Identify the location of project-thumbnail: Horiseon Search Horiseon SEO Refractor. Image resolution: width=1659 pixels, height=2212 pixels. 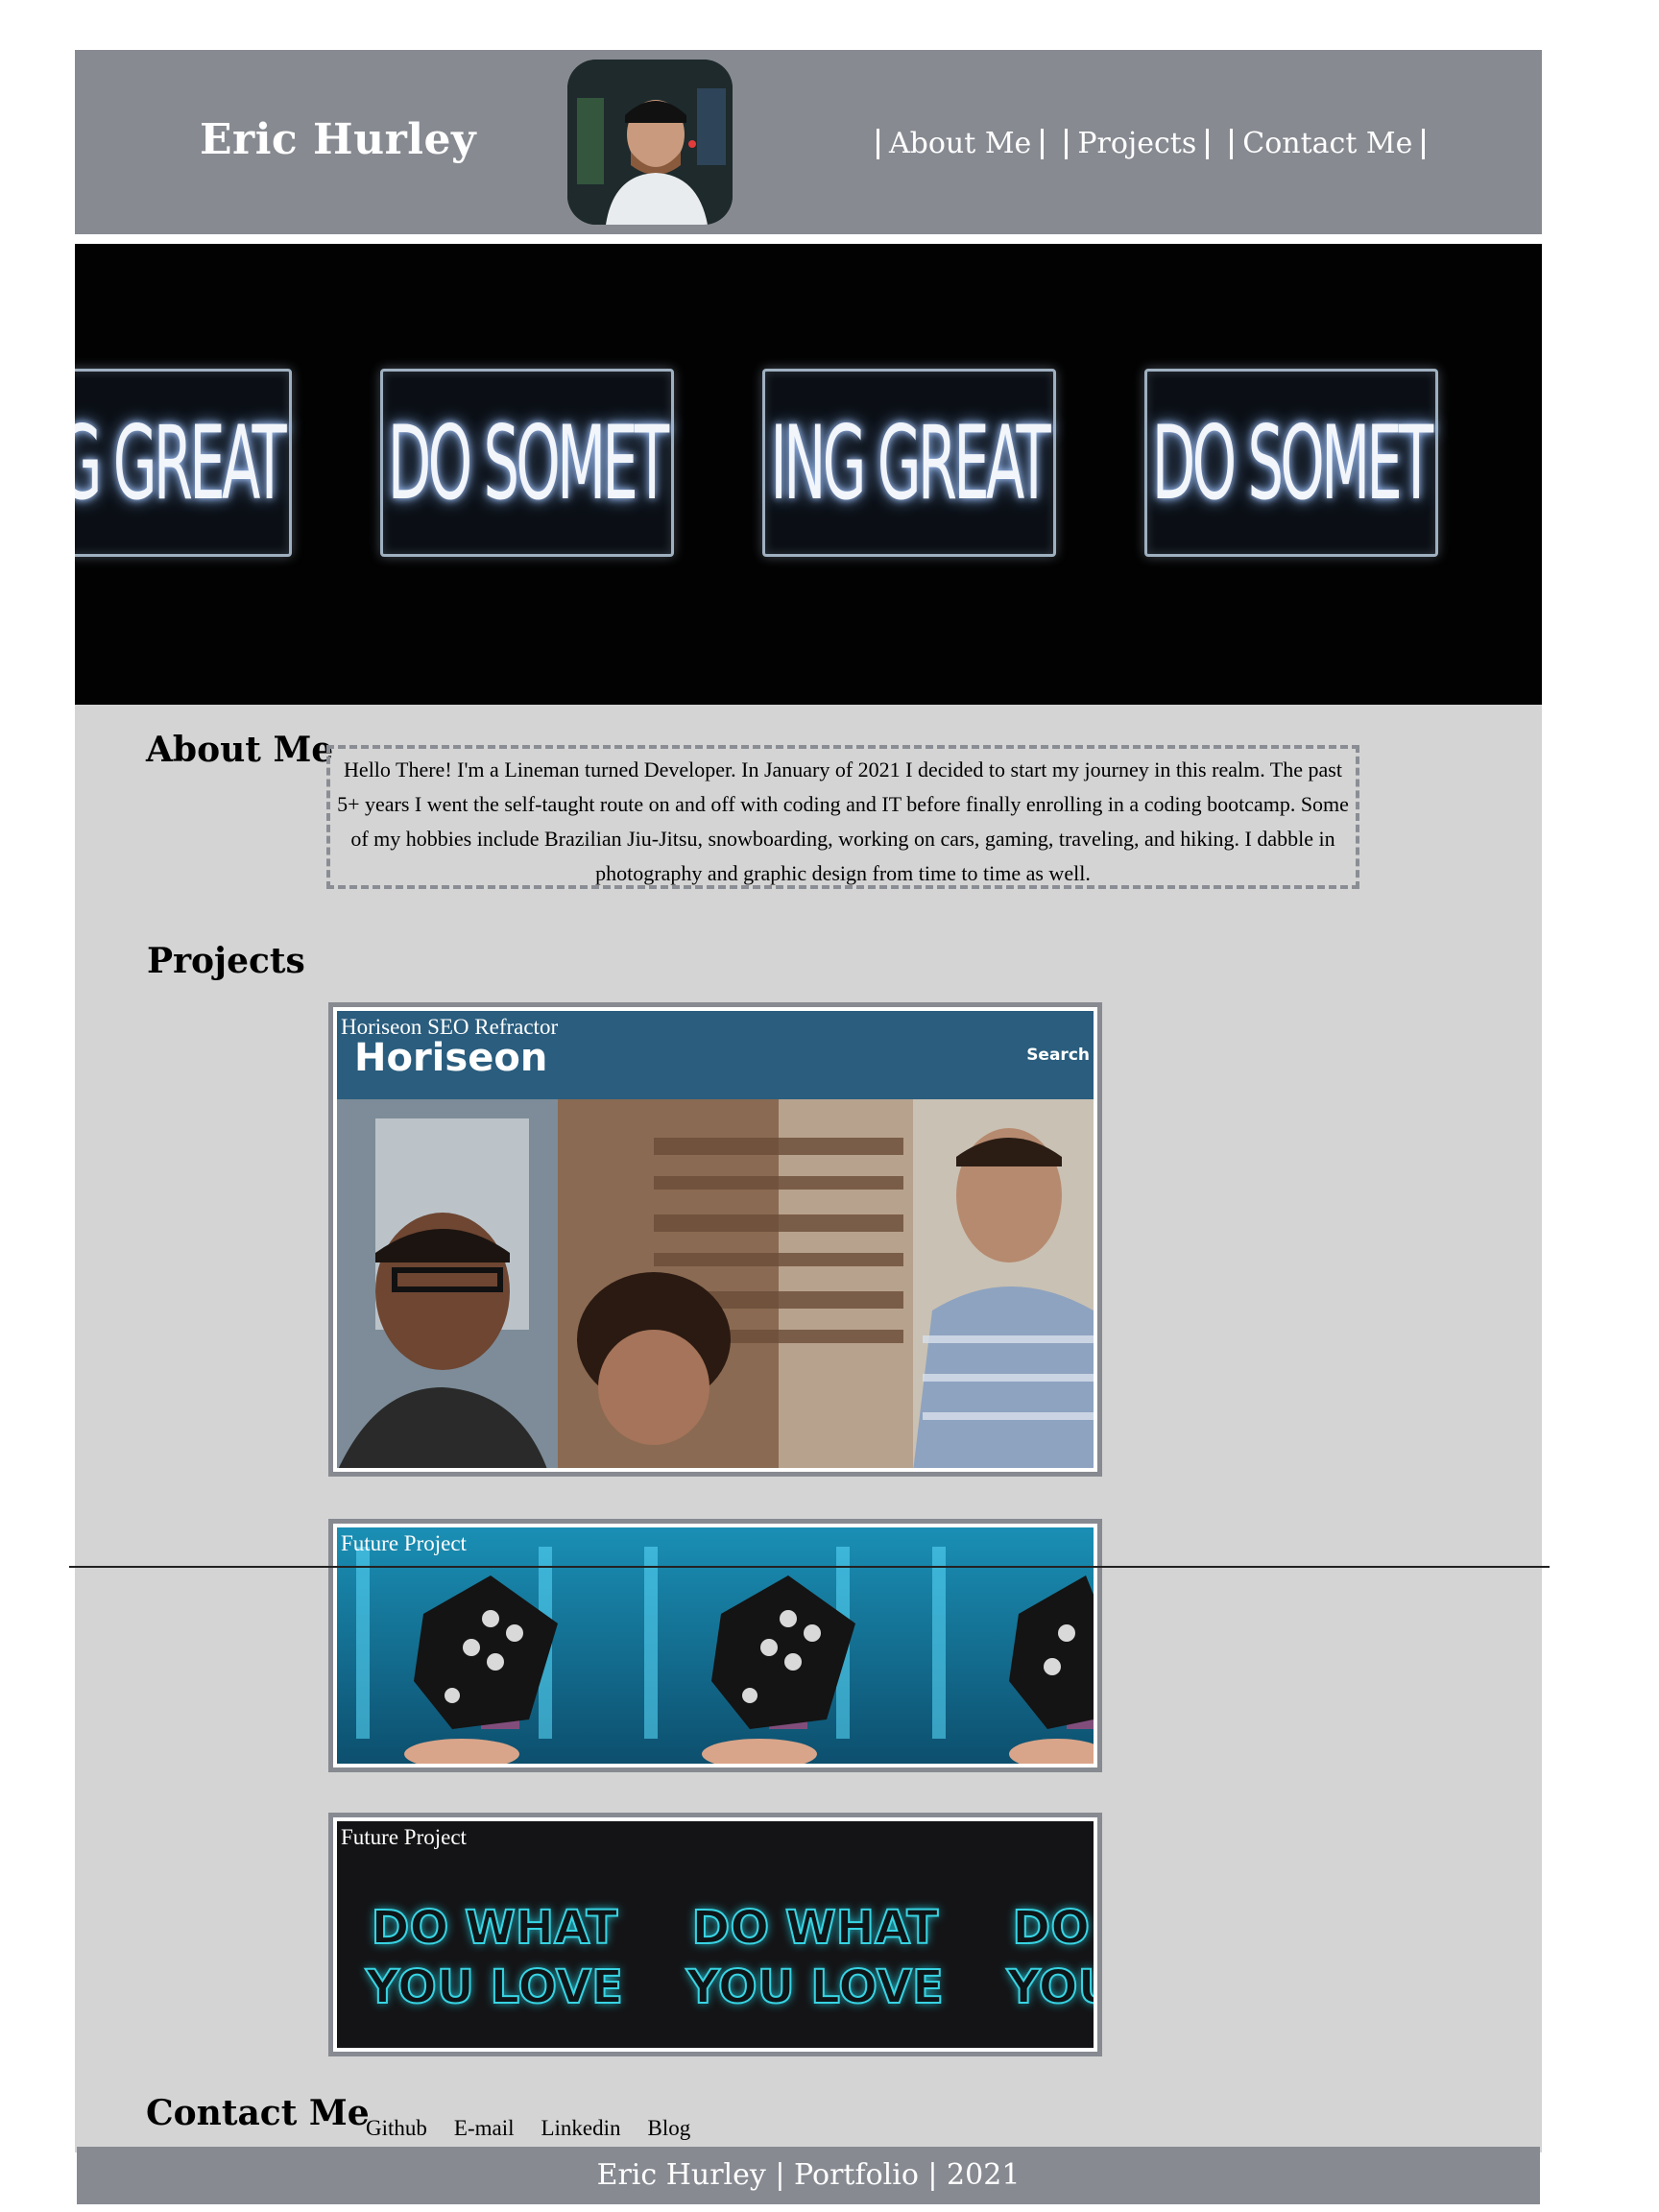
(716, 1239).